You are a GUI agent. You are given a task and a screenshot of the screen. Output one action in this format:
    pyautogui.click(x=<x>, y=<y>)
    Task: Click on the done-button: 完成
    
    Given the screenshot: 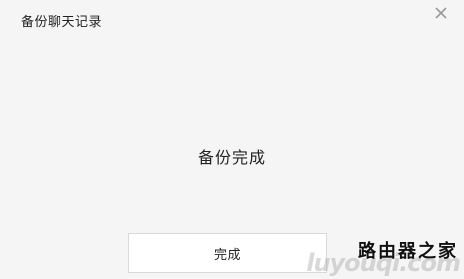 What is the action you would take?
    pyautogui.click(x=227, y=253)
    